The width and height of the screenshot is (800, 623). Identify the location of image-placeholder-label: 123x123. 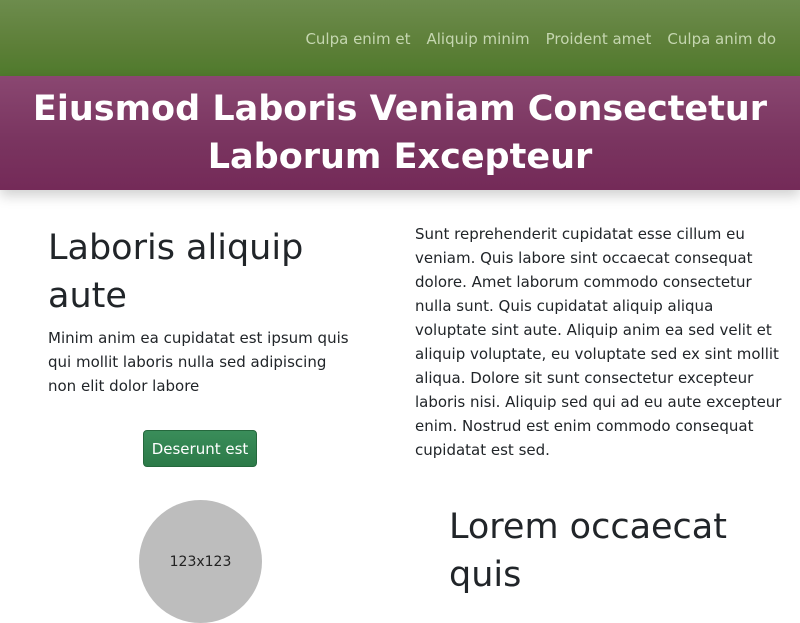
(200, 561).